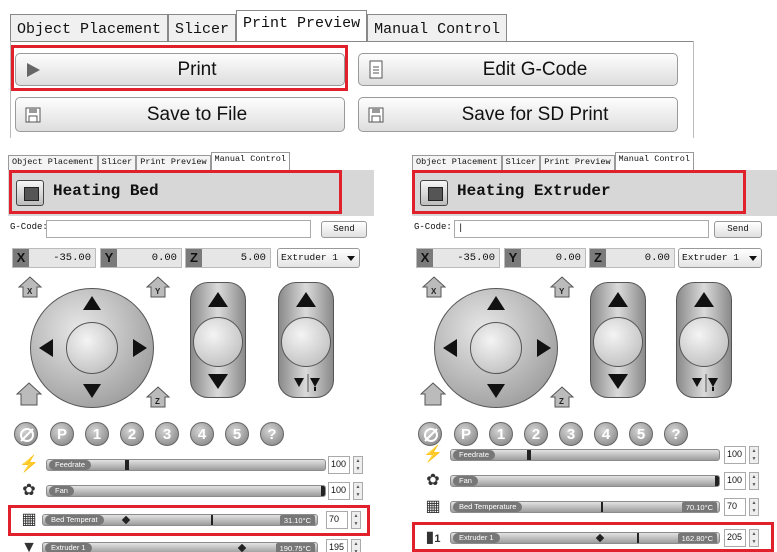 The image size is (777, 552). What do you see at coordinates (693, 89) in the screenshot?
I see `top-frame-right` at bounding box center [693, 89].